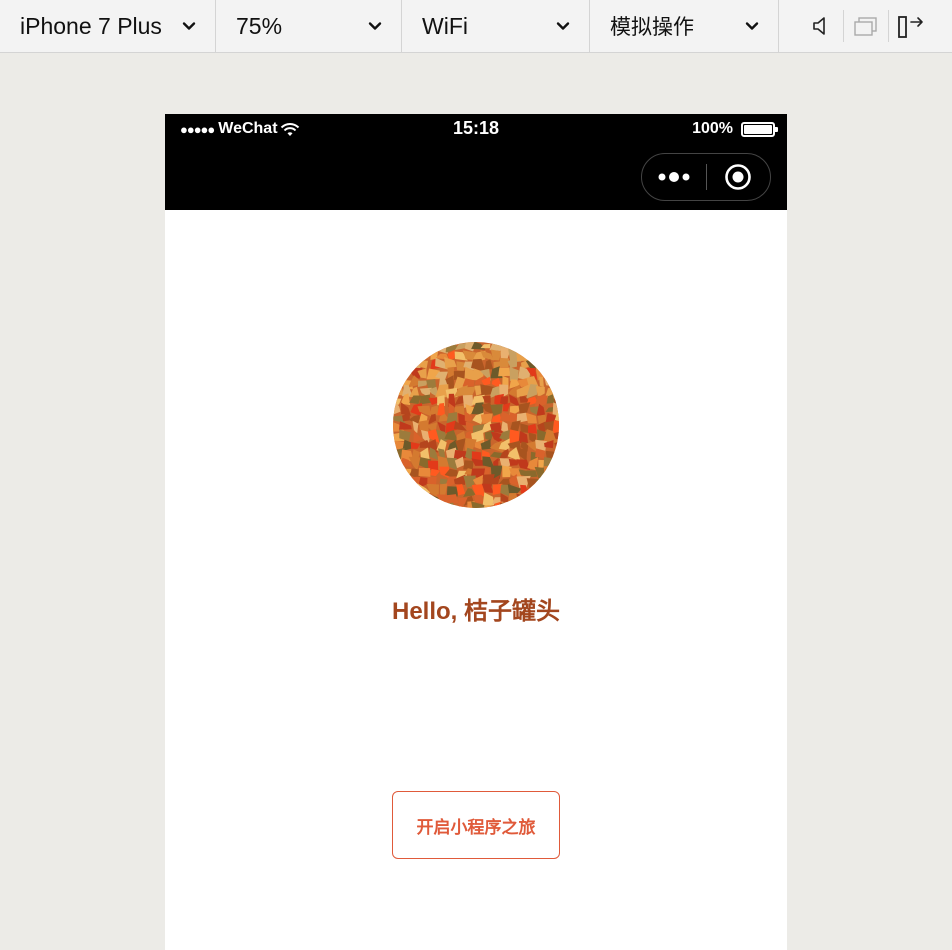 This screenshot has height=950, width=952. Describe the element at coordinates (91, 25) in the screenshot. I see `device-select-label: iPhone 7 Plus` at that location.